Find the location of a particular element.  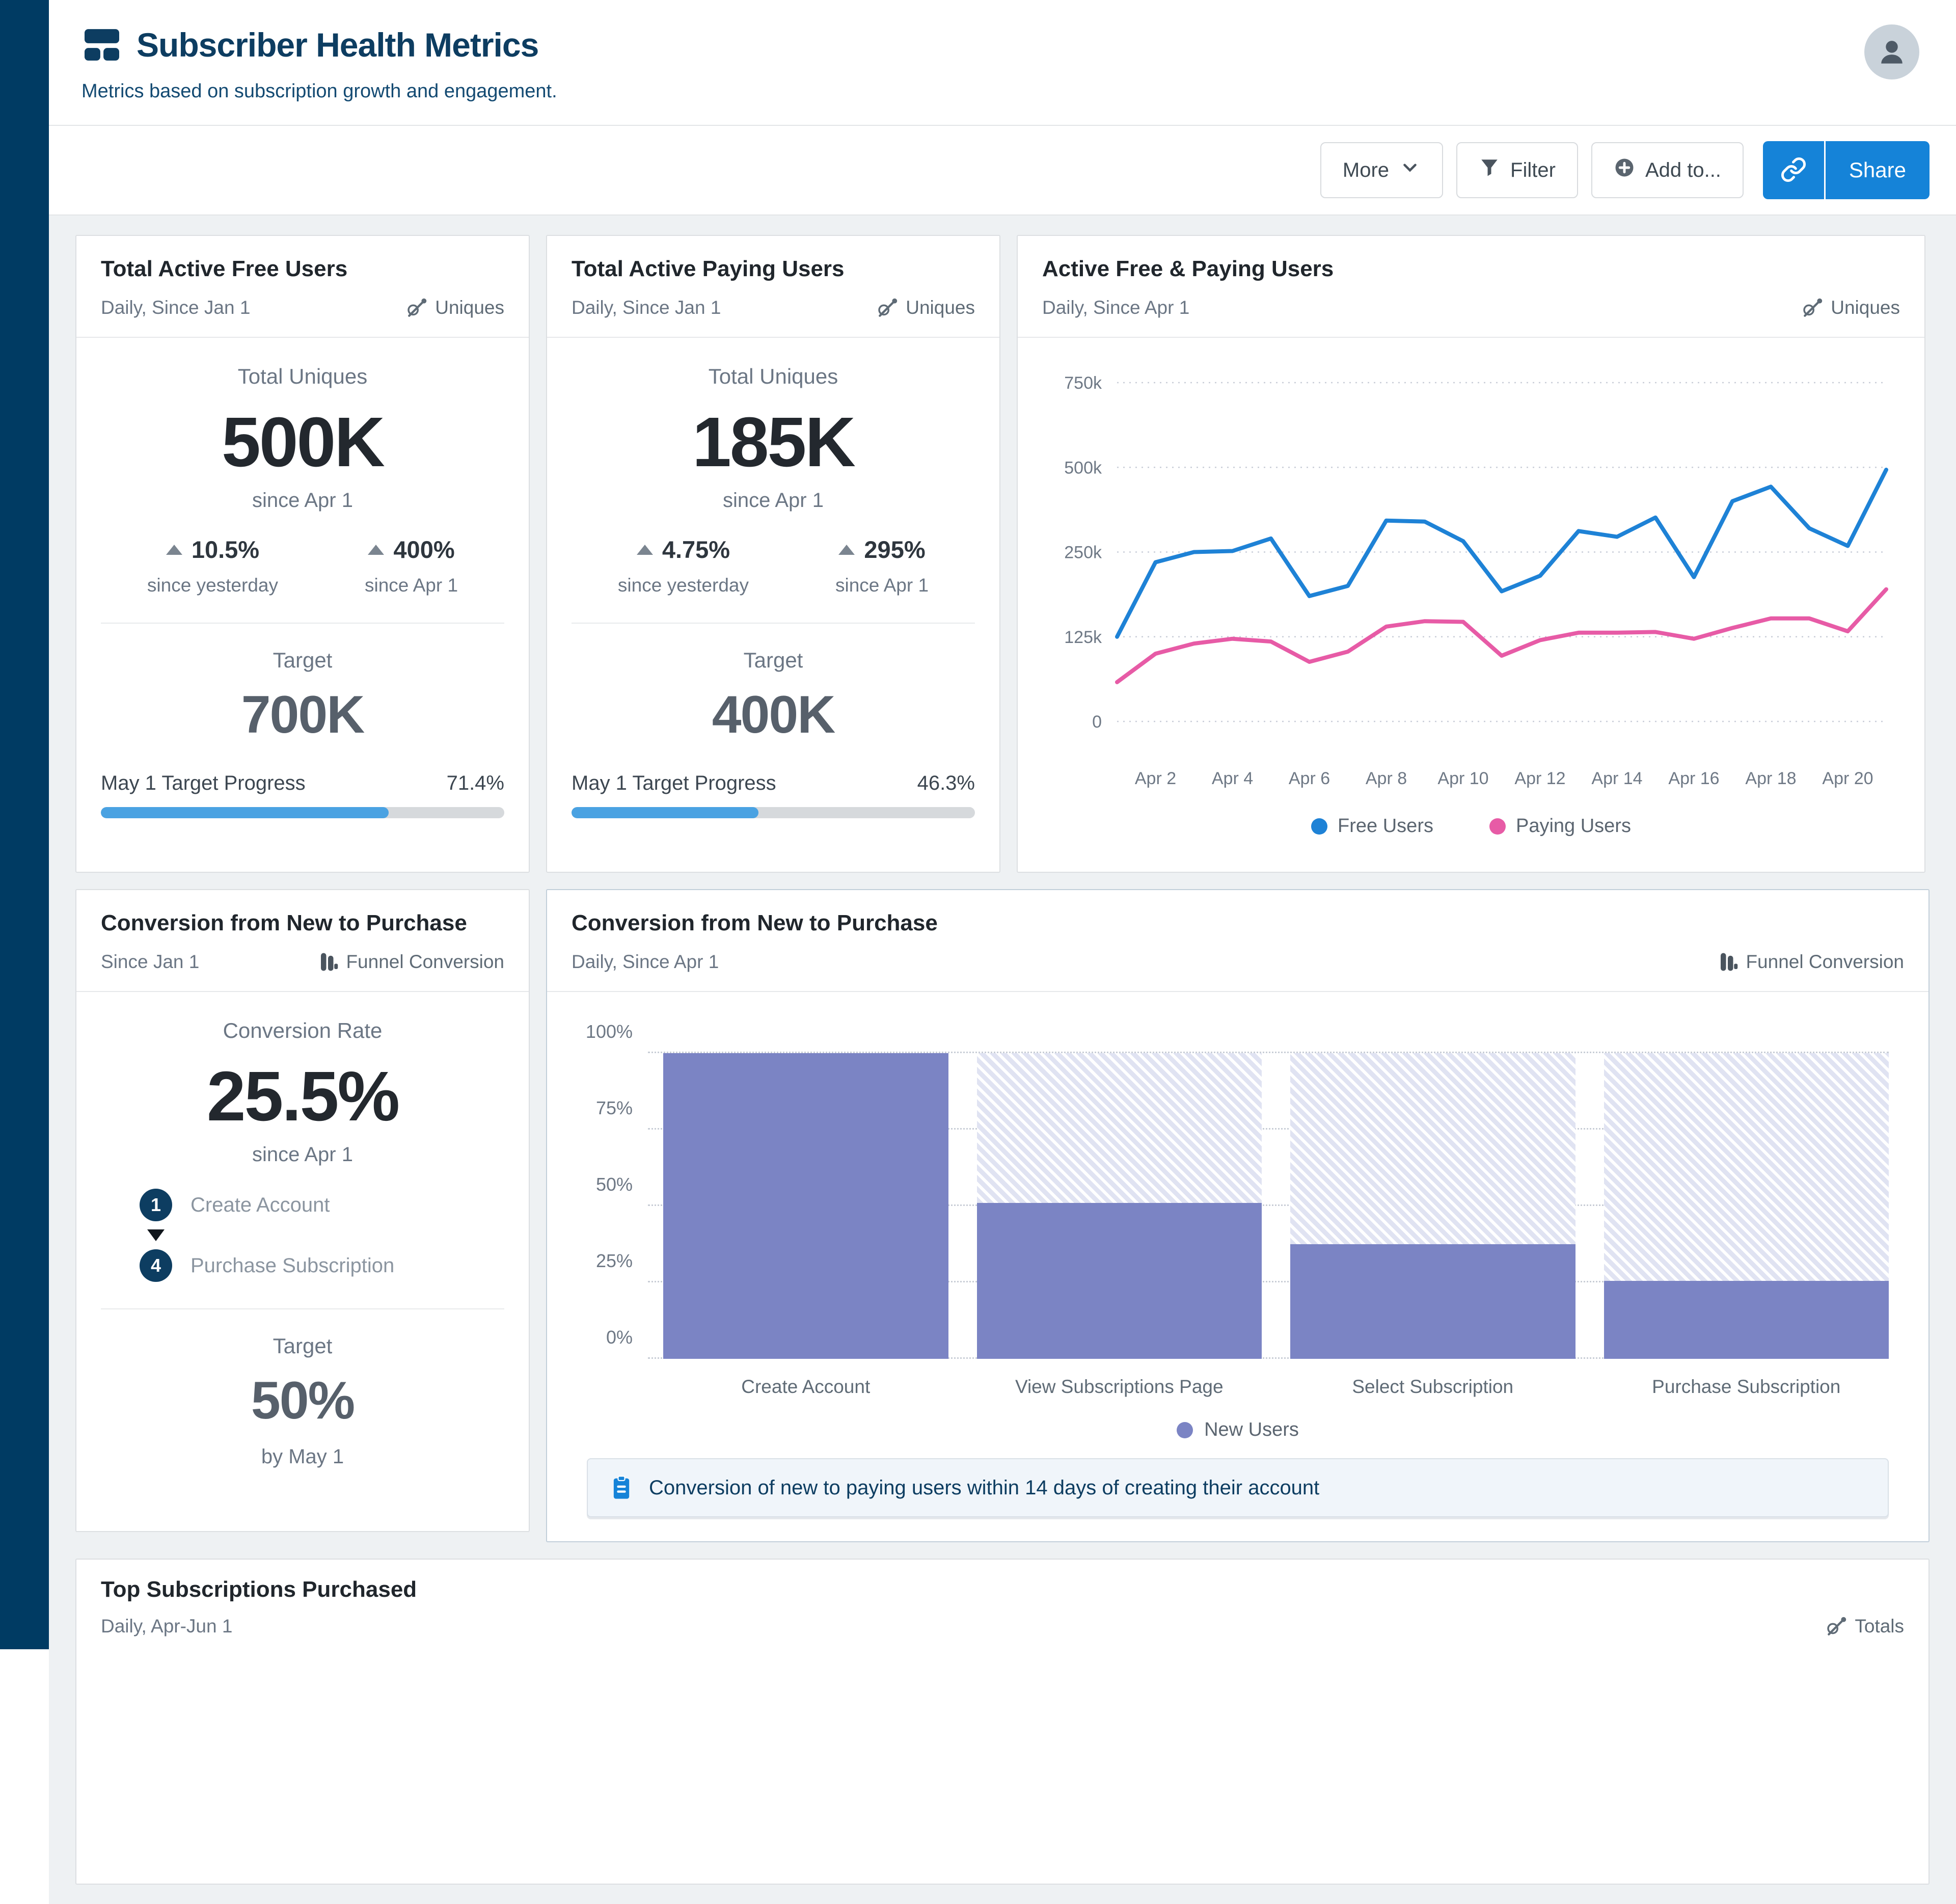

uniques-chart-icon is located at coordinates (417, 307).